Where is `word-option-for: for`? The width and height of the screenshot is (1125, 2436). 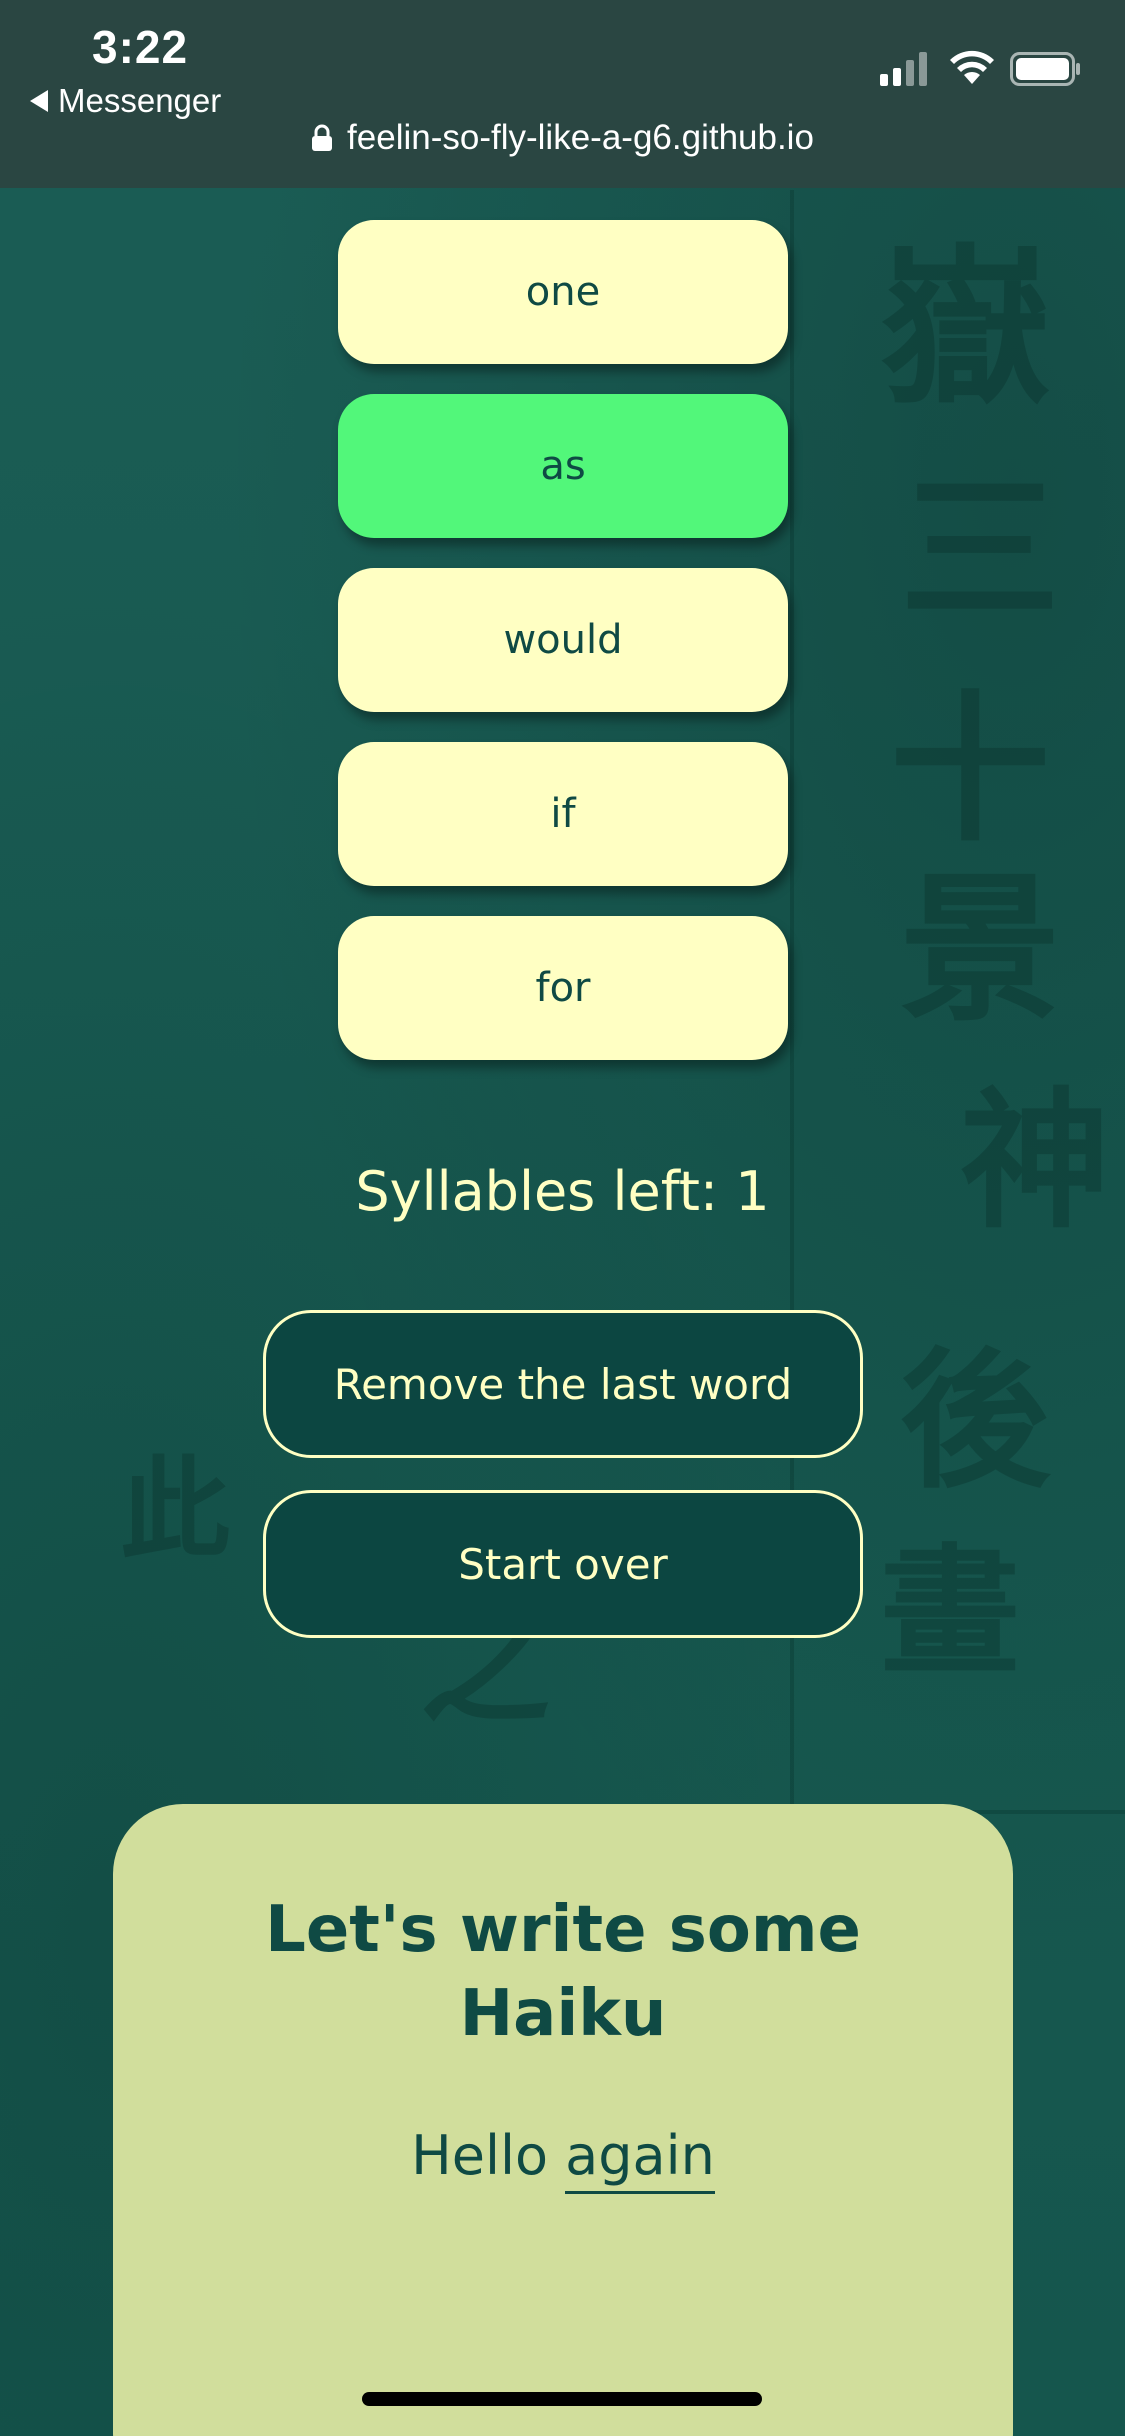 word-option-for: for is located at coordinates (563, 988).